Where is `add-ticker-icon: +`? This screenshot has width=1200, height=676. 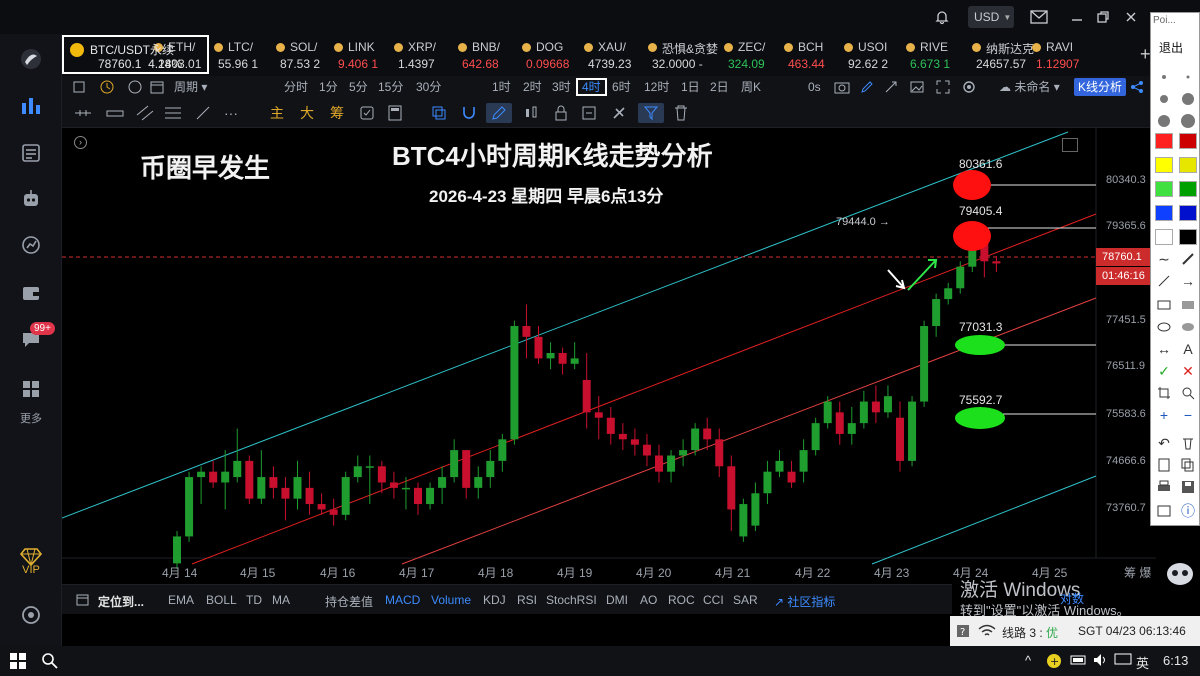
add-ticker-icon: + is located at coordinates (1145, 54).